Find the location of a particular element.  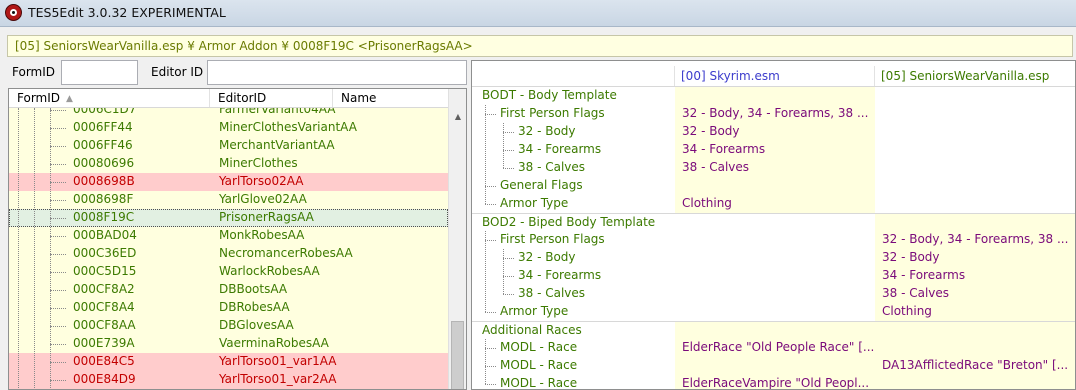

value-cell-seniorswearvanilla-esp: 34 - Forearms is located at coordinates (975, 276).